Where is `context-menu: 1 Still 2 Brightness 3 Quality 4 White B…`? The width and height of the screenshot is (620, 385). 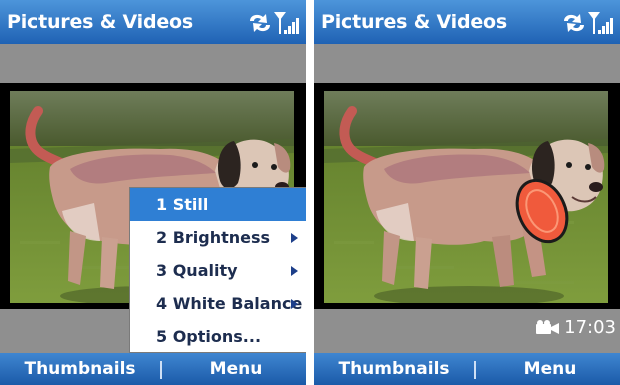 context-menu: 1 Still 2 Brightness 3 Quality 4 White B… is located at coordinates (217, 270).